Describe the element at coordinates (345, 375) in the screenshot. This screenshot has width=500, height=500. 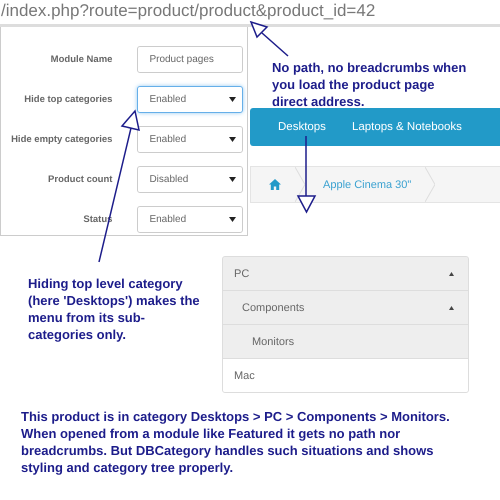
I see `category-item: Mac` at that location.